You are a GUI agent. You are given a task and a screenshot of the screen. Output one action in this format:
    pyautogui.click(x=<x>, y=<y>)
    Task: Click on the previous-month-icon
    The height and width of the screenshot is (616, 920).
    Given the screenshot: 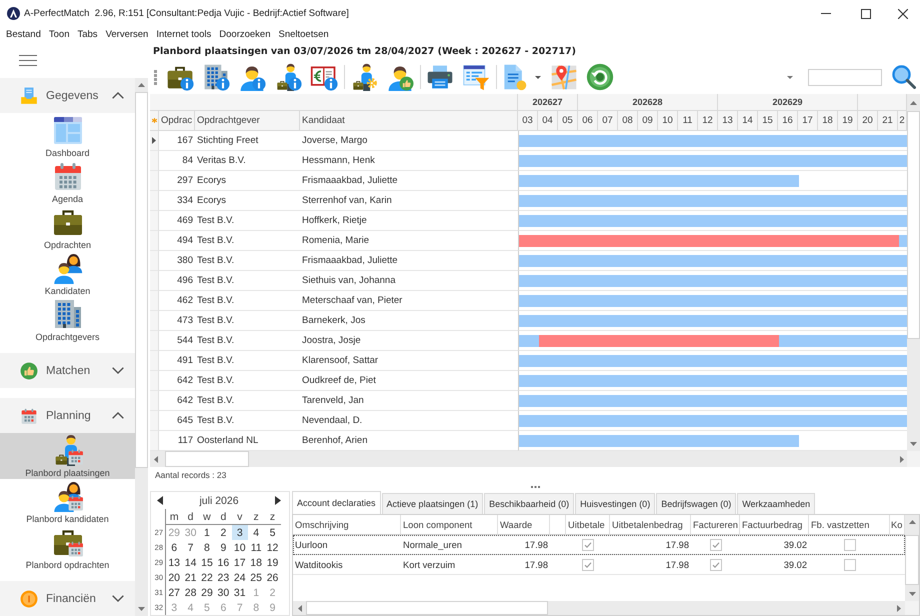 What is the action you would take?
    pyautogui.click(x=160, y=500)
    